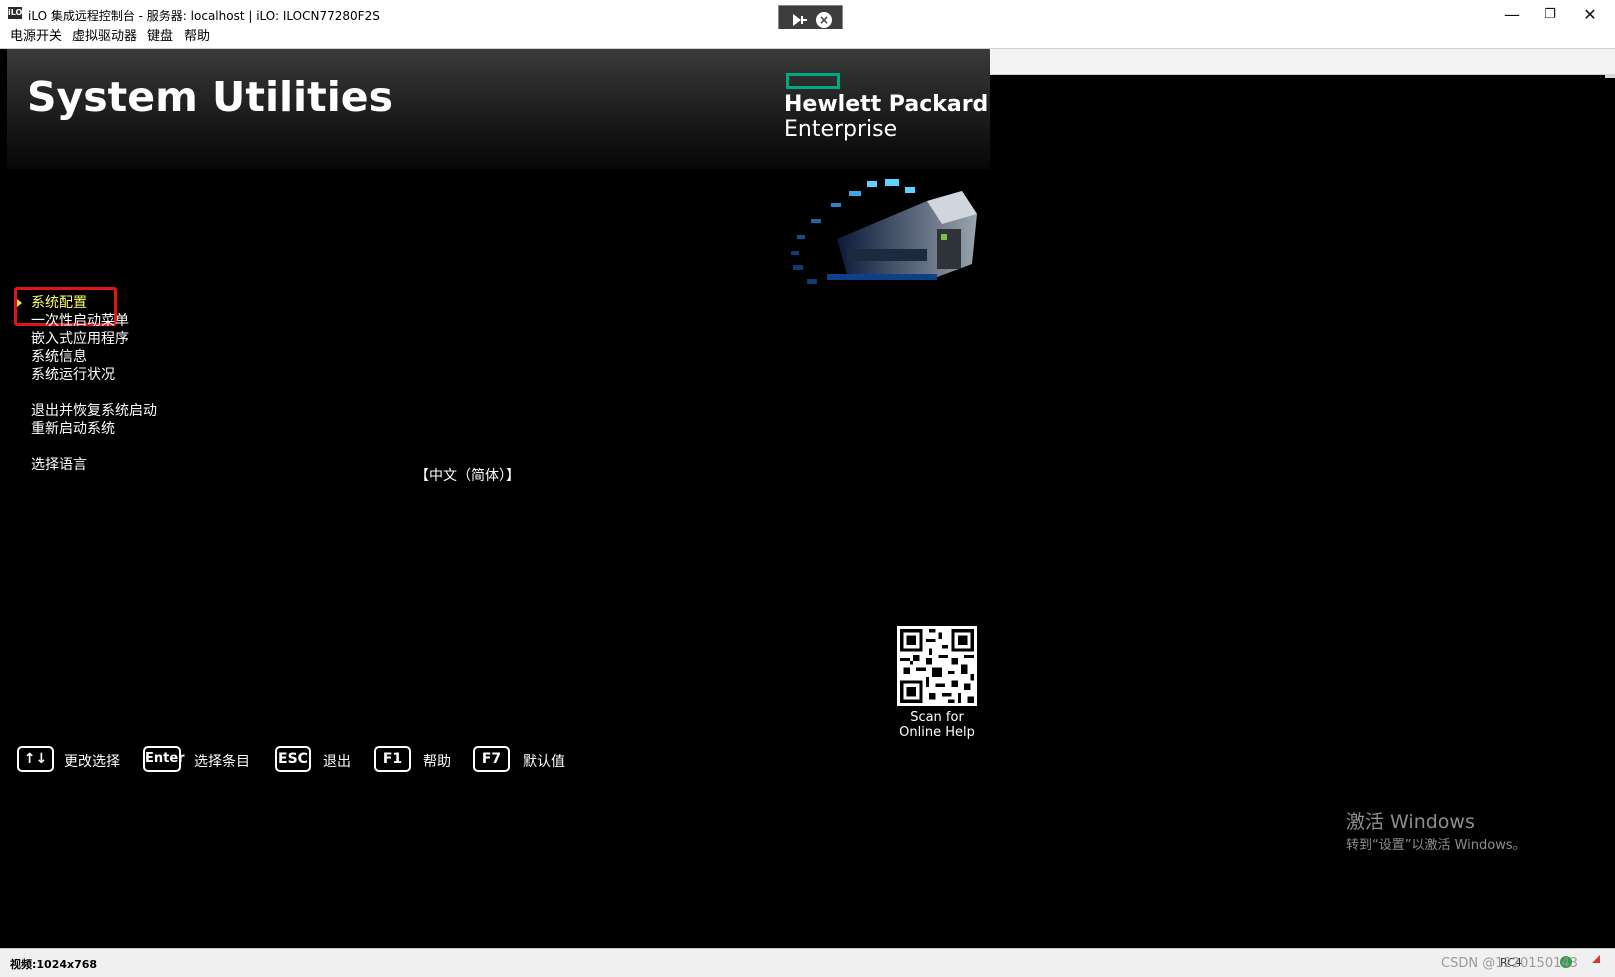  Describe the element at coordinates (59, 465) in the screenshot. I see `menu-item-select-language: 选择语言` at that location.